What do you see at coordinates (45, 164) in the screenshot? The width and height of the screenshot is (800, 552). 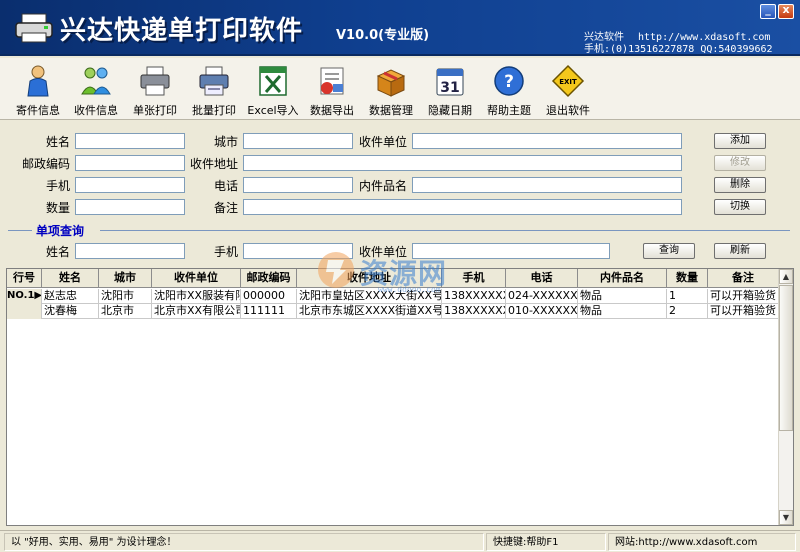 I see `zip-label: 邮政编码` at bounding box center [45, 164].